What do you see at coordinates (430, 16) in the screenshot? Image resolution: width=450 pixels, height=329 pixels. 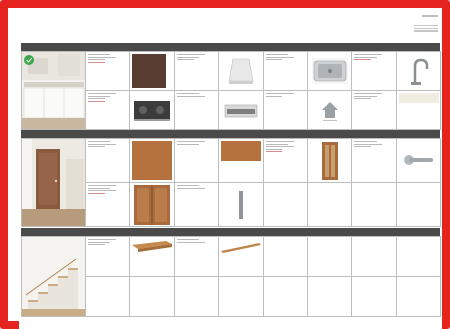 I see `page-number` at bounding box center [430, 16].